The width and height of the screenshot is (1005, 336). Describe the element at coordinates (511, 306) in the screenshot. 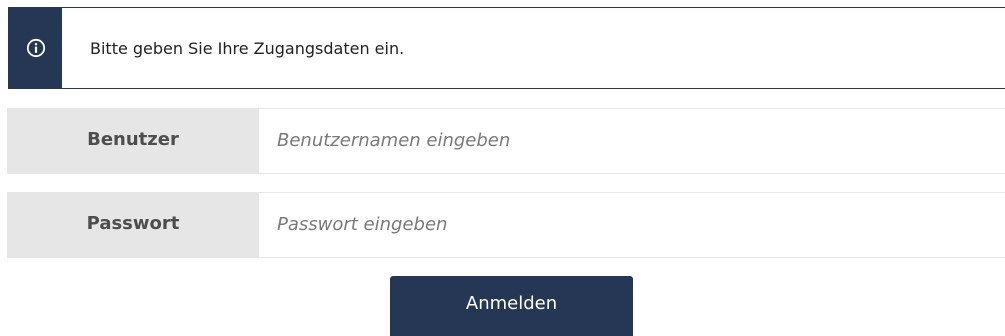

I see `login-button: Anmelden` at that location.